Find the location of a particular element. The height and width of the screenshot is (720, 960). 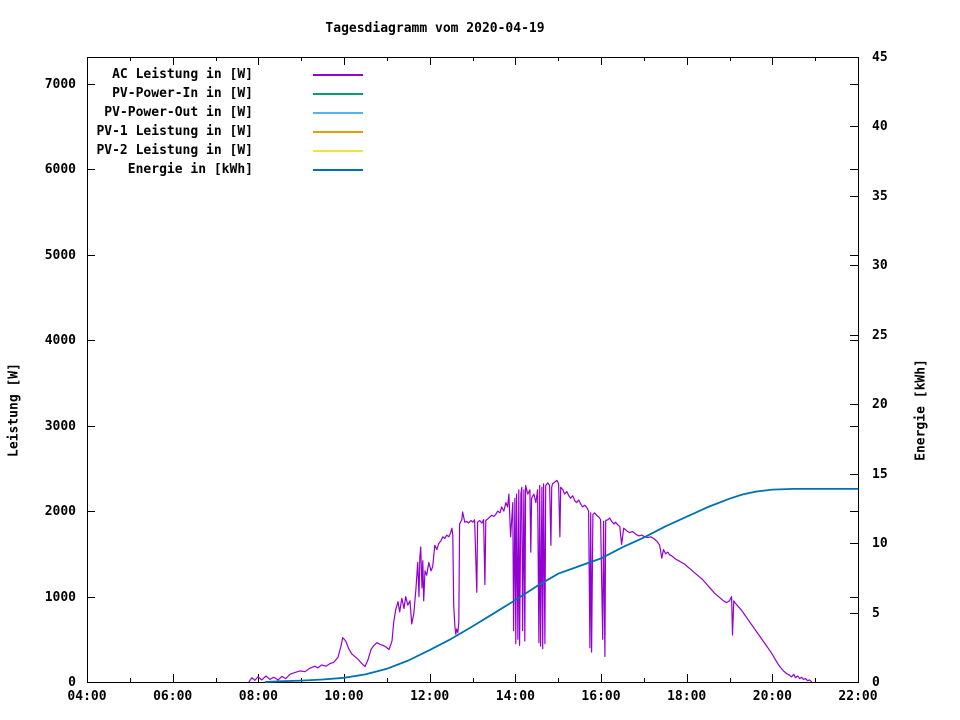

legend-item: PV-2 Leistung in [W] is located at coordinates (201, 150).